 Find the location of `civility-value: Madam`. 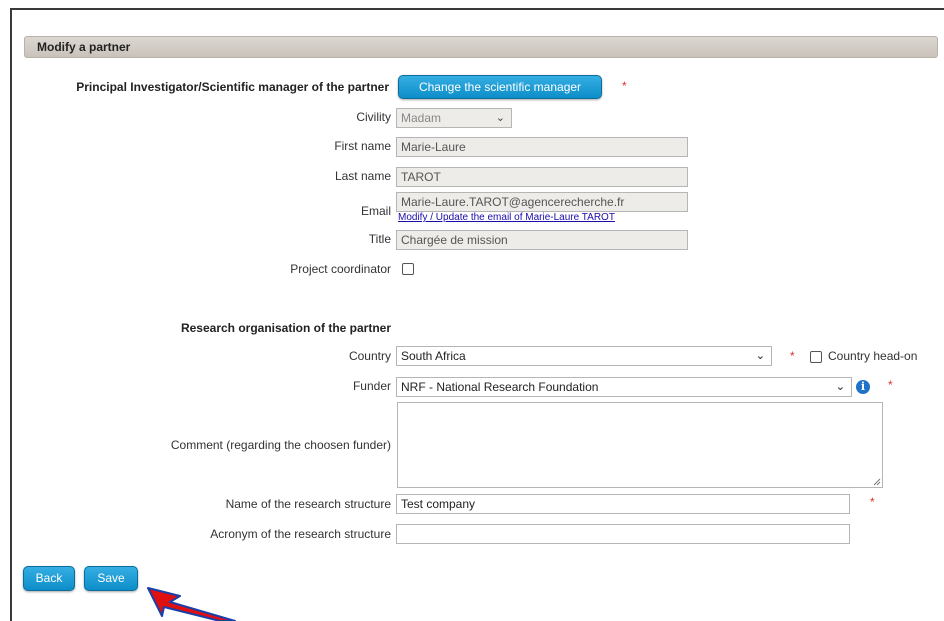

civility-value: Madam is located at coordinates (421, 118).